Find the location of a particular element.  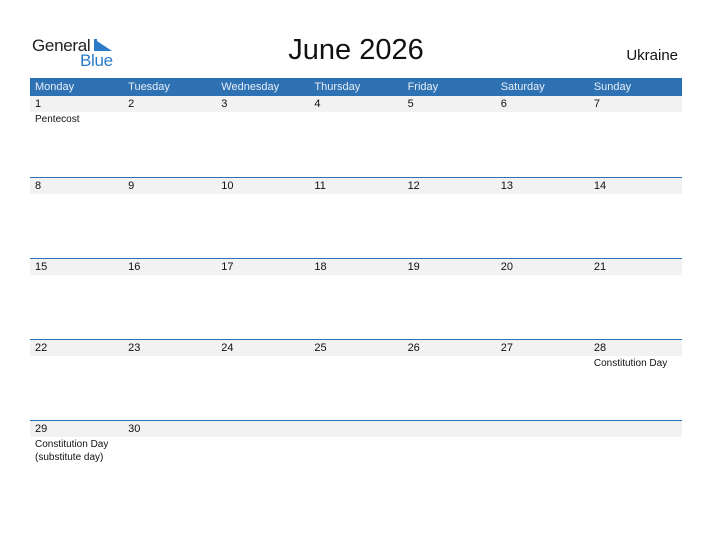

date-strip: 22 23 24 25 26 27 28 is located at coordinates (356, 348).